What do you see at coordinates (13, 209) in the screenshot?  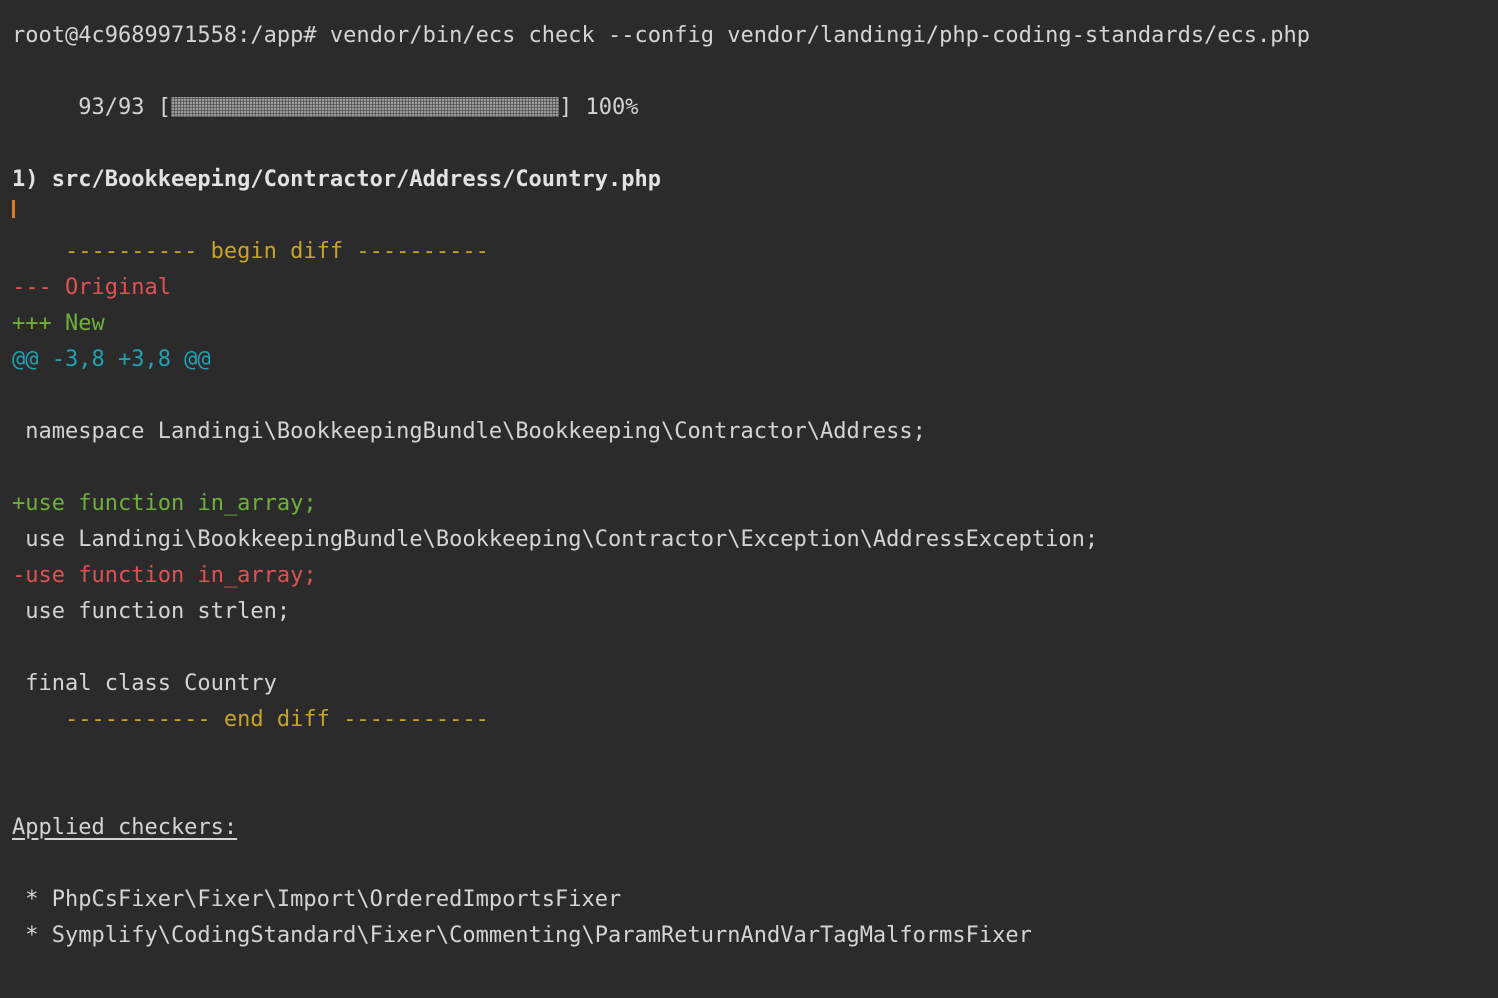 I see `left-edge-marker` at bounding box center [13, 209].